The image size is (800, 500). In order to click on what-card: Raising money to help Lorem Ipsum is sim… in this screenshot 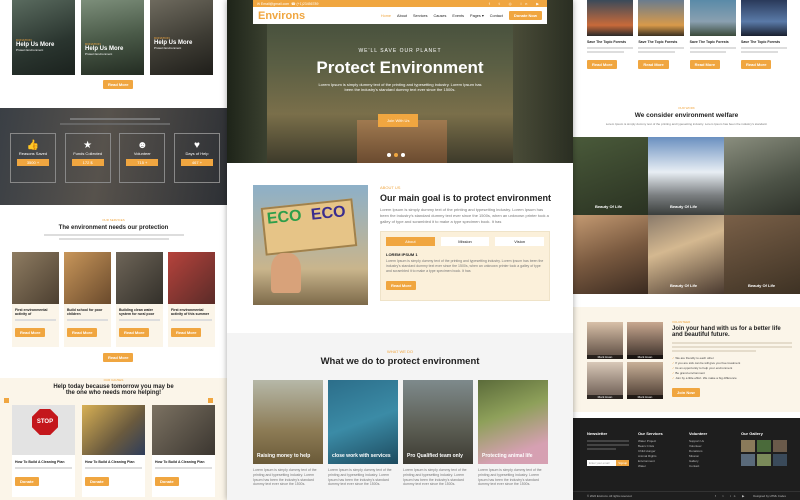, I will do `click(288, 433)`.